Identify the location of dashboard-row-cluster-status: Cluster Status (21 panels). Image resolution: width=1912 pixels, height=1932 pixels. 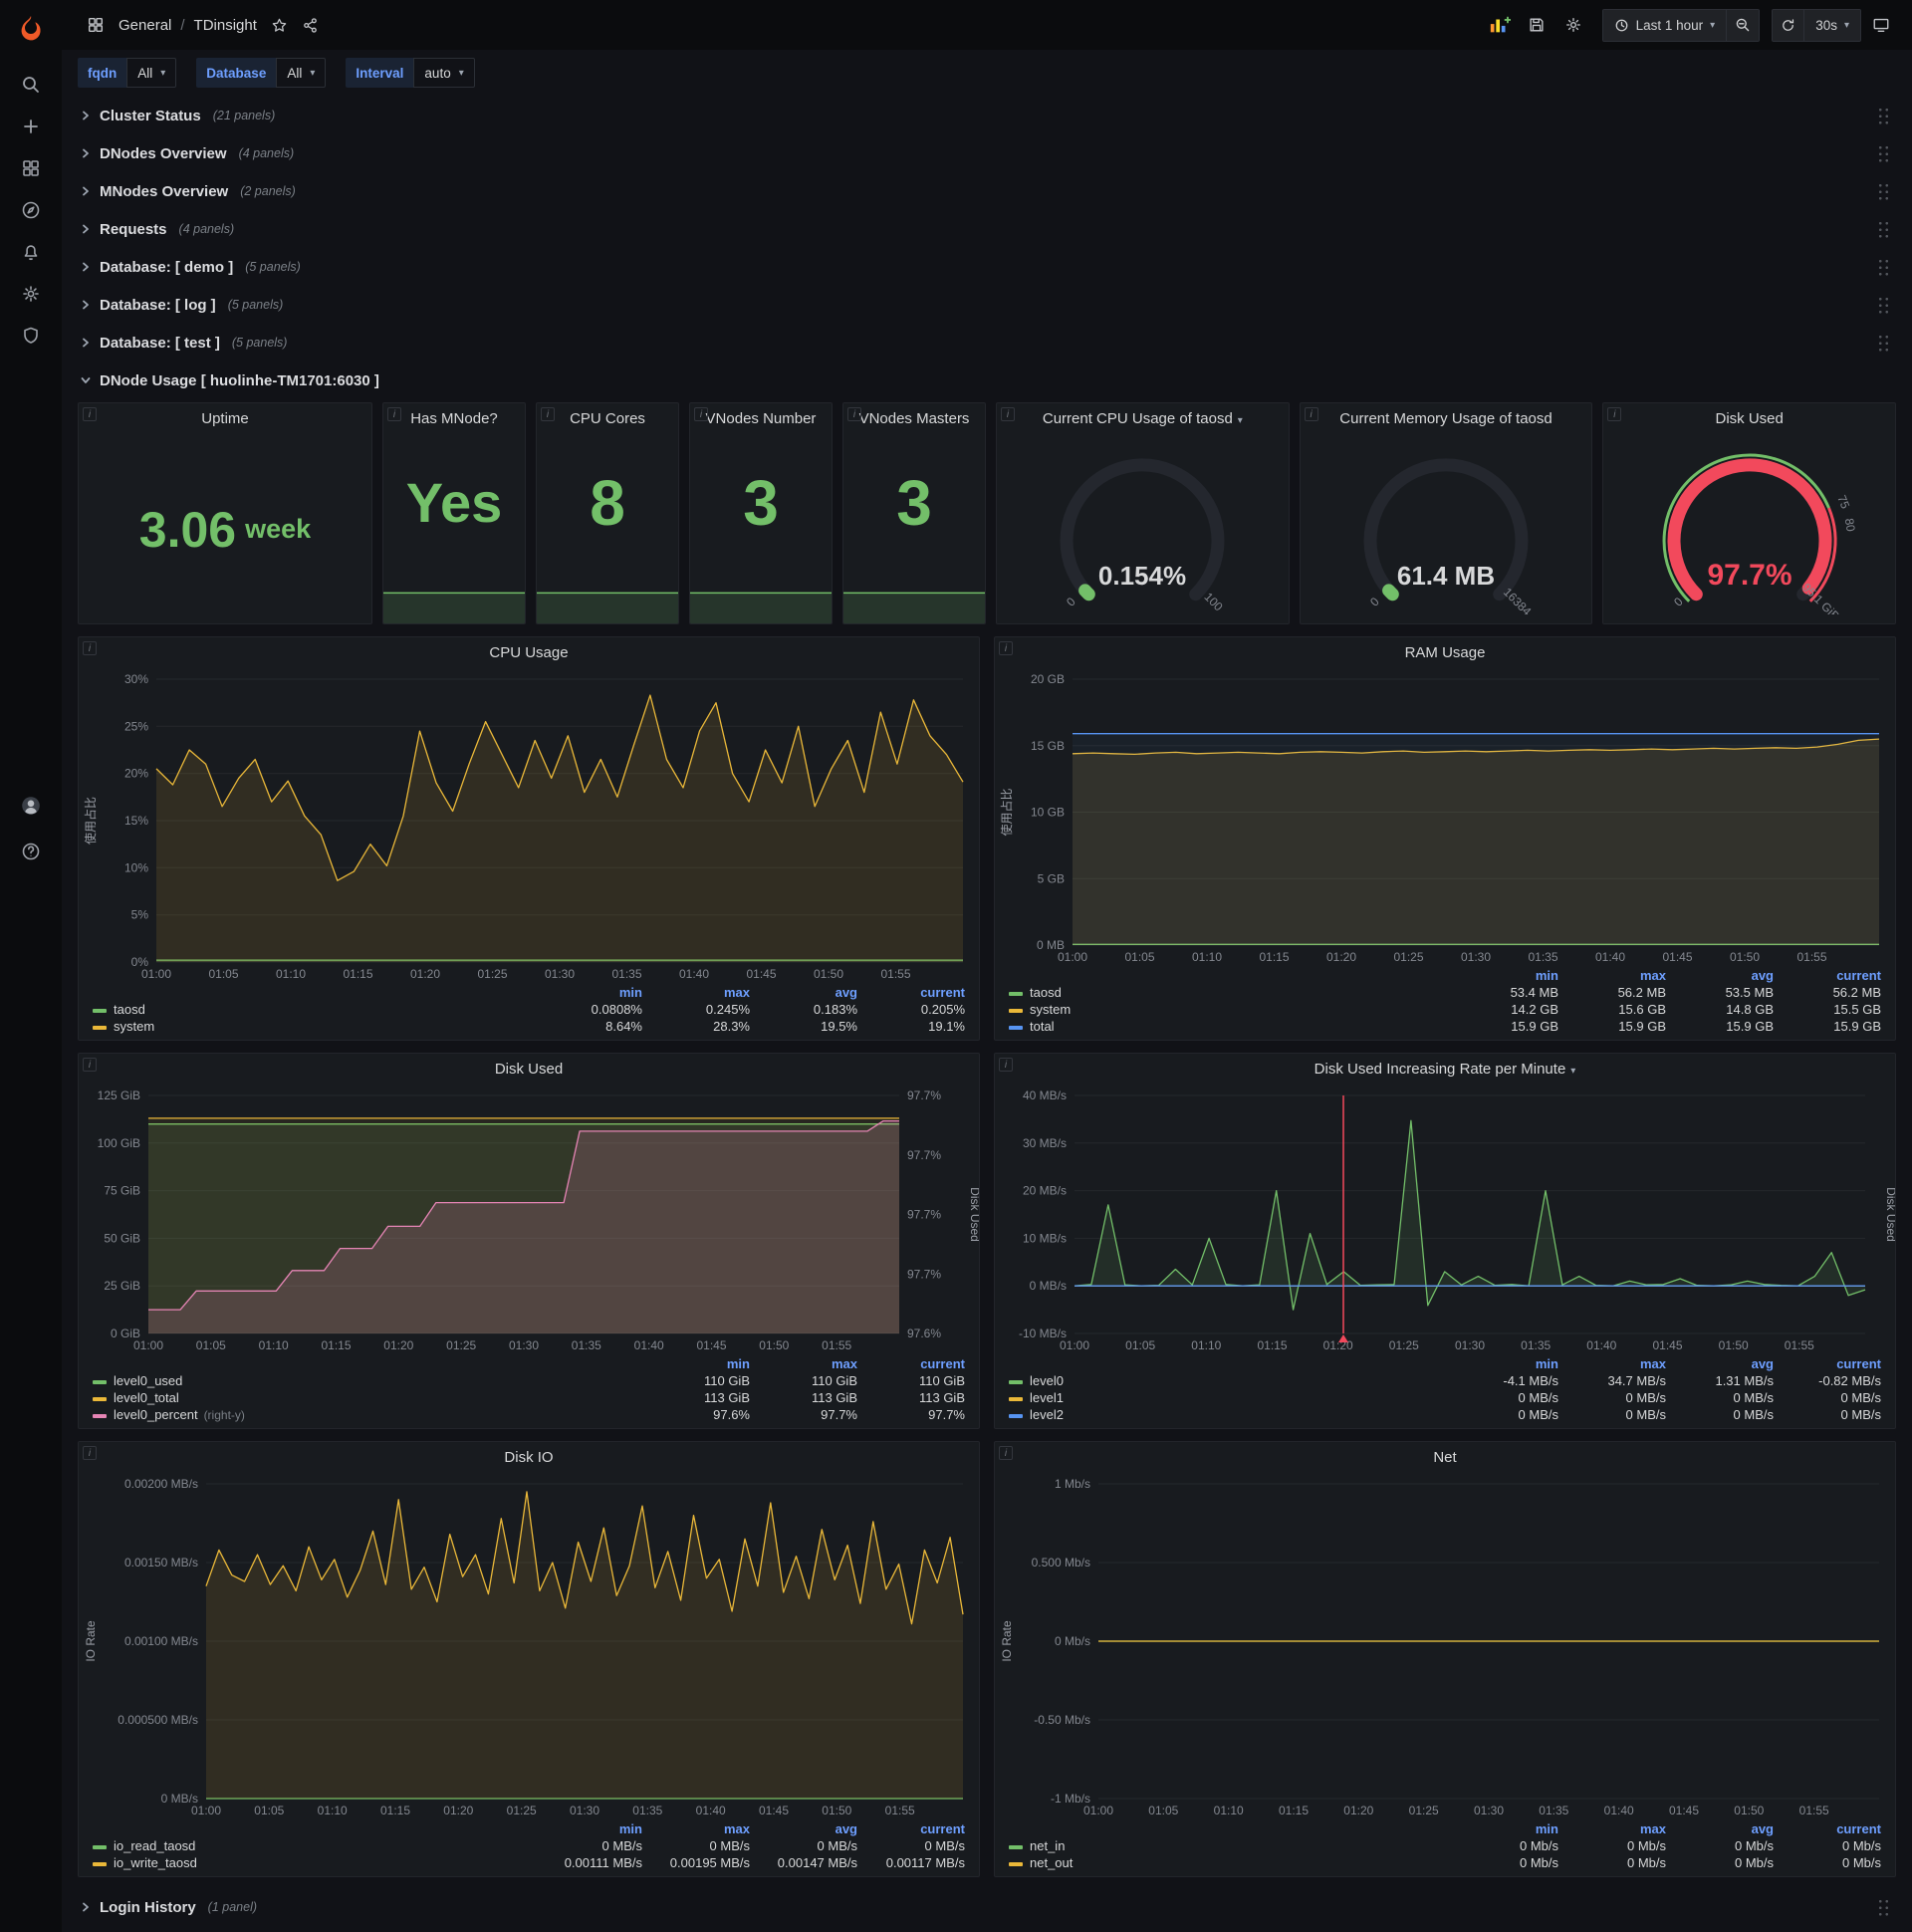
(987, 116).